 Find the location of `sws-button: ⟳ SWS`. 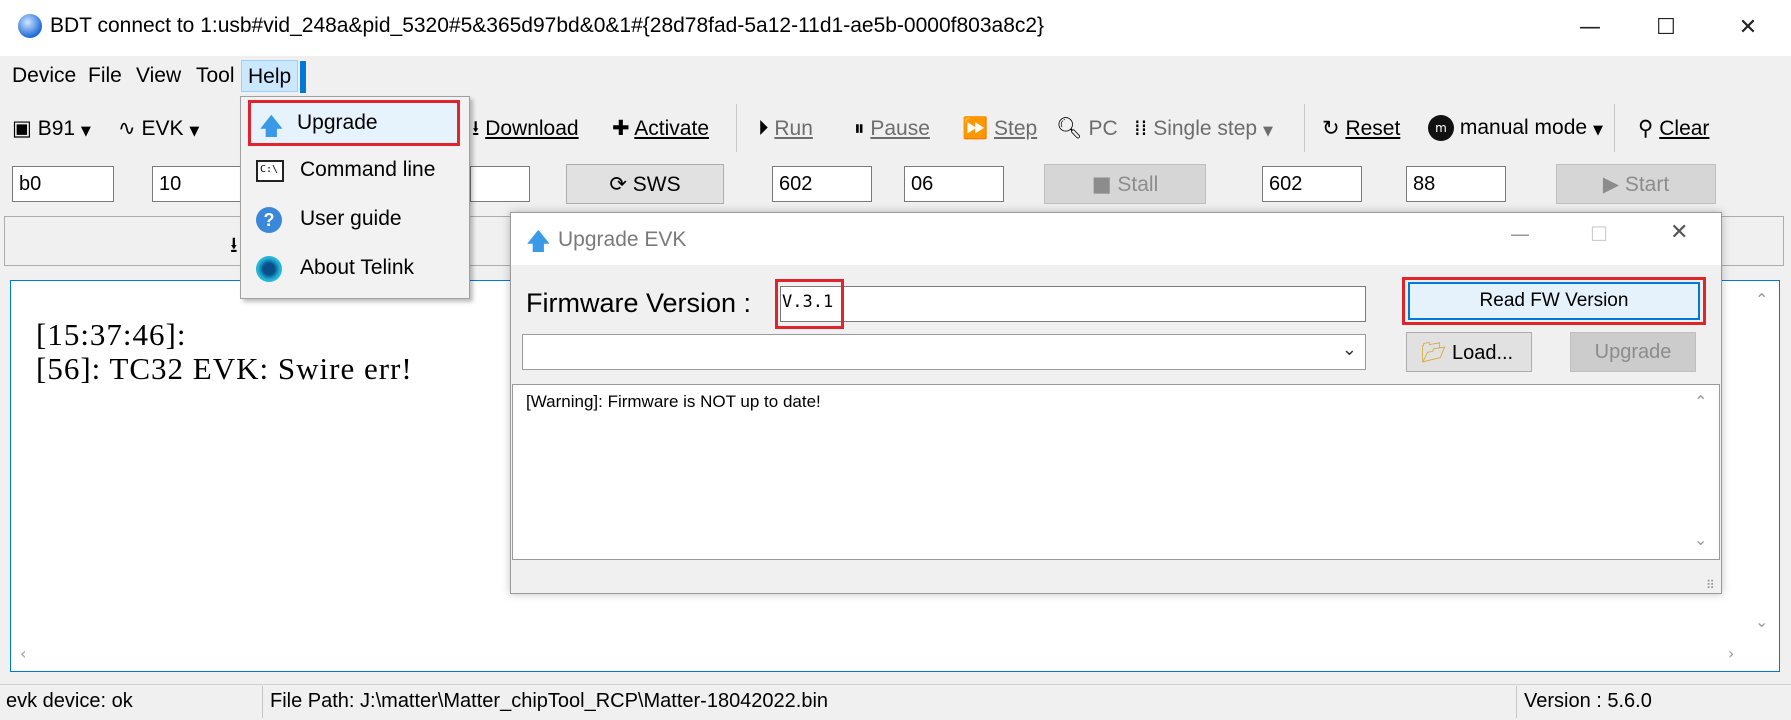

sws-button: ⟳ SWS is located at coordinates (645, 184).